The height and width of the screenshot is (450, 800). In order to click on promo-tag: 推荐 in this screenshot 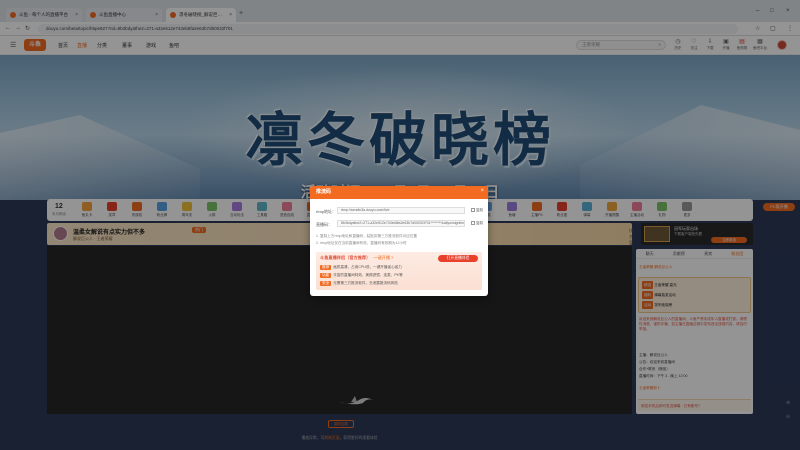, I will do `click(326, 267)`.